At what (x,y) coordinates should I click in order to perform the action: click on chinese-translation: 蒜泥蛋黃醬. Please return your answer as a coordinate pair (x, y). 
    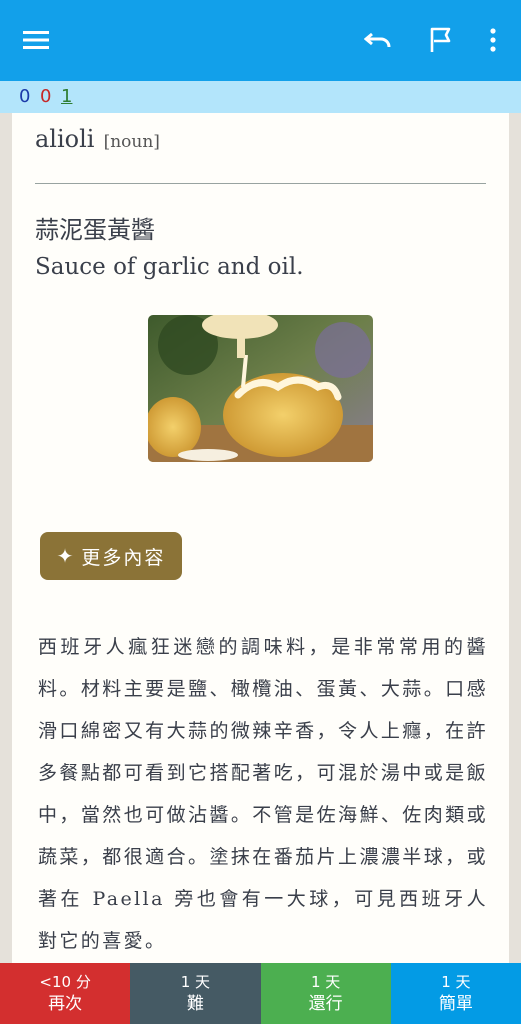
    Looking at the image, I should click on (95, 230).